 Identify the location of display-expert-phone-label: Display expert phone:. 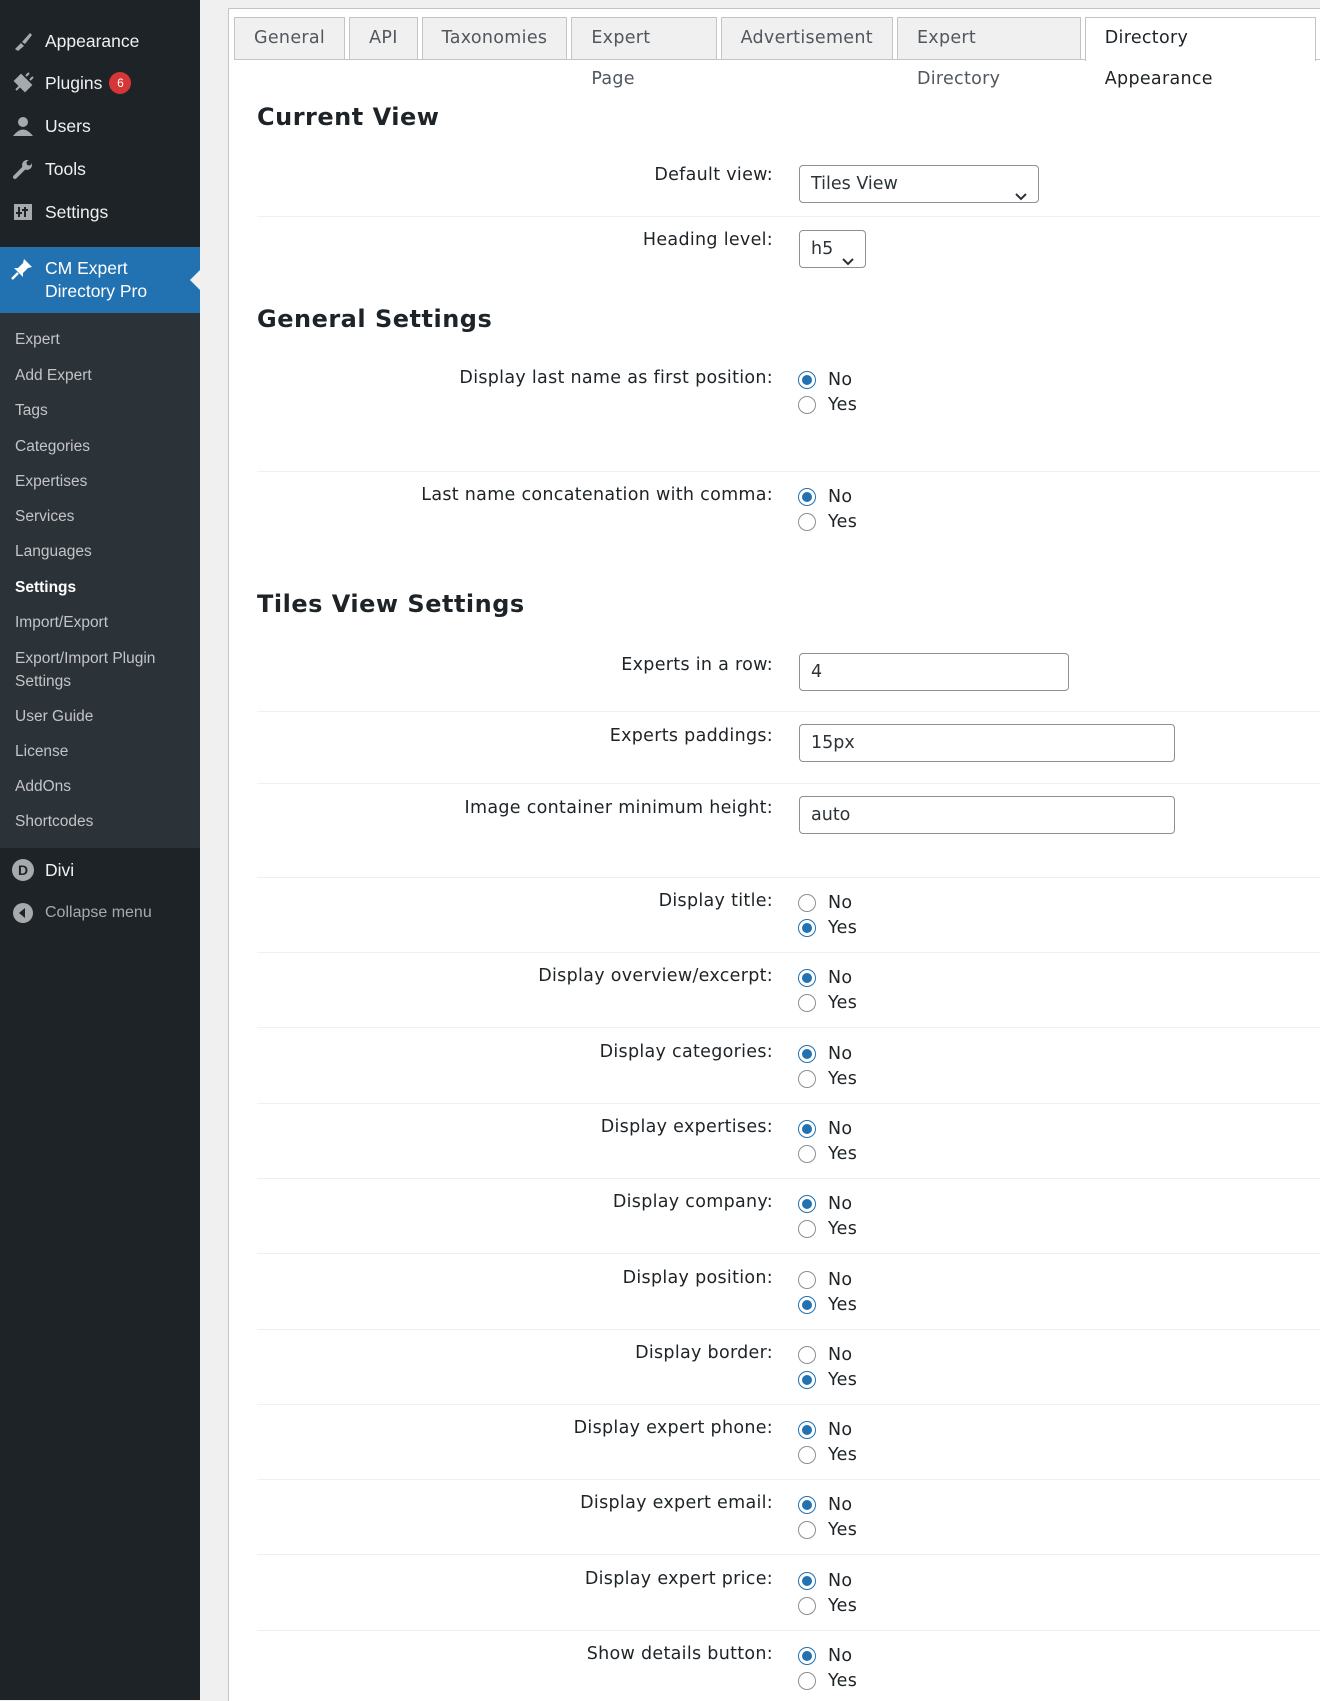
(673, 1428).